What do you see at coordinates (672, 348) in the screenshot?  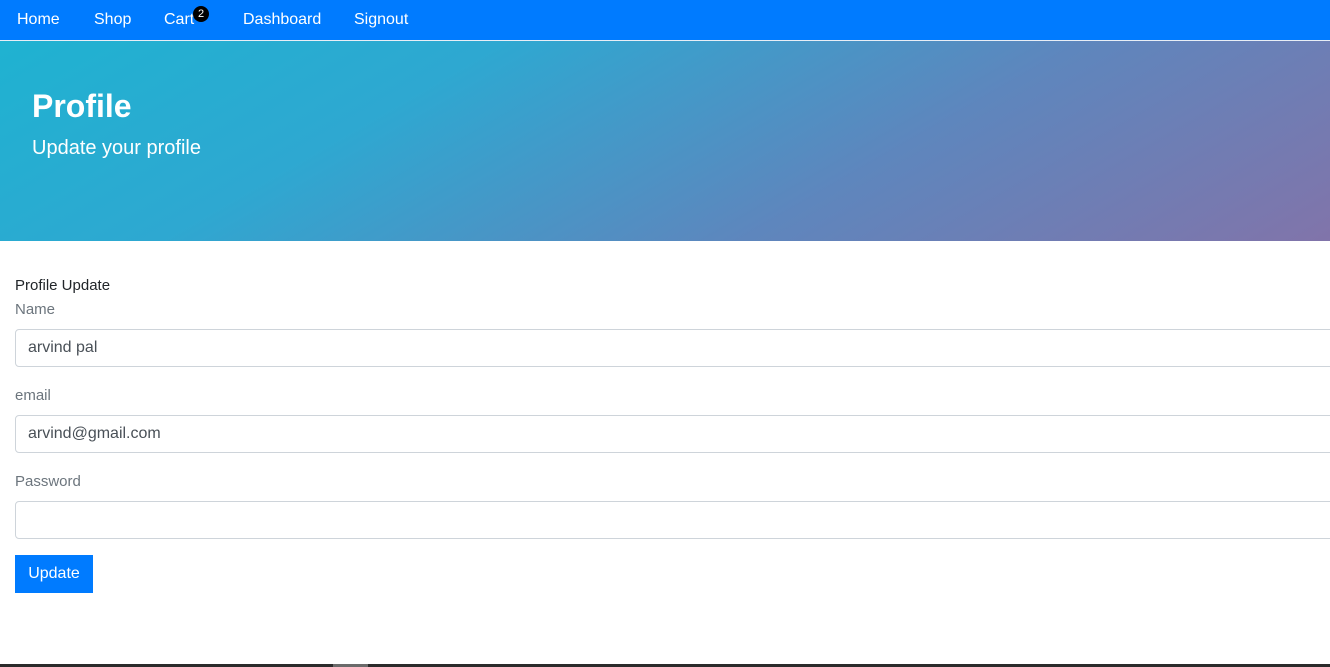 I see `name-input` at bounding box center [672, 348].